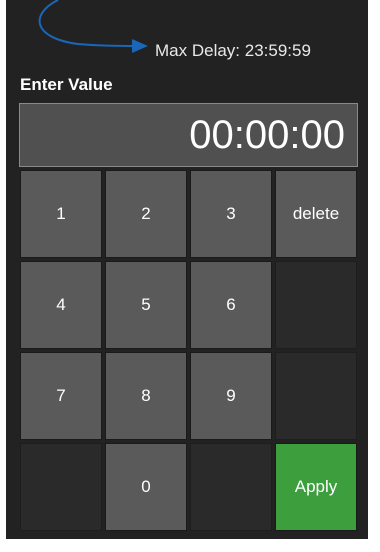 This screenshot has height=552, width=380. What do you see at coordinates (231, 214) in the screenshot?
I see `key-3: 3` at bounding box center [231, 214].